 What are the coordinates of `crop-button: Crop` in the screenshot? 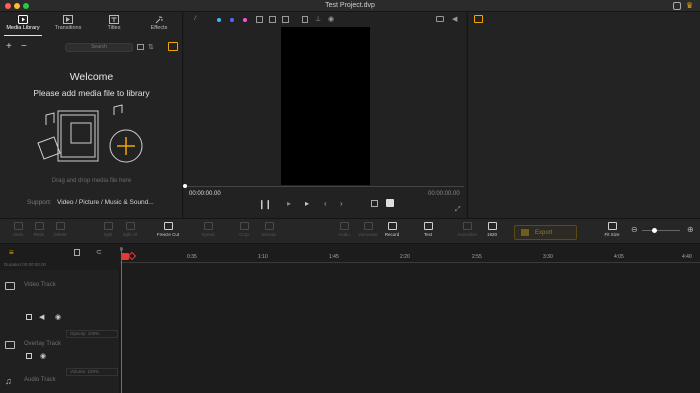 It's located at (244, 229).